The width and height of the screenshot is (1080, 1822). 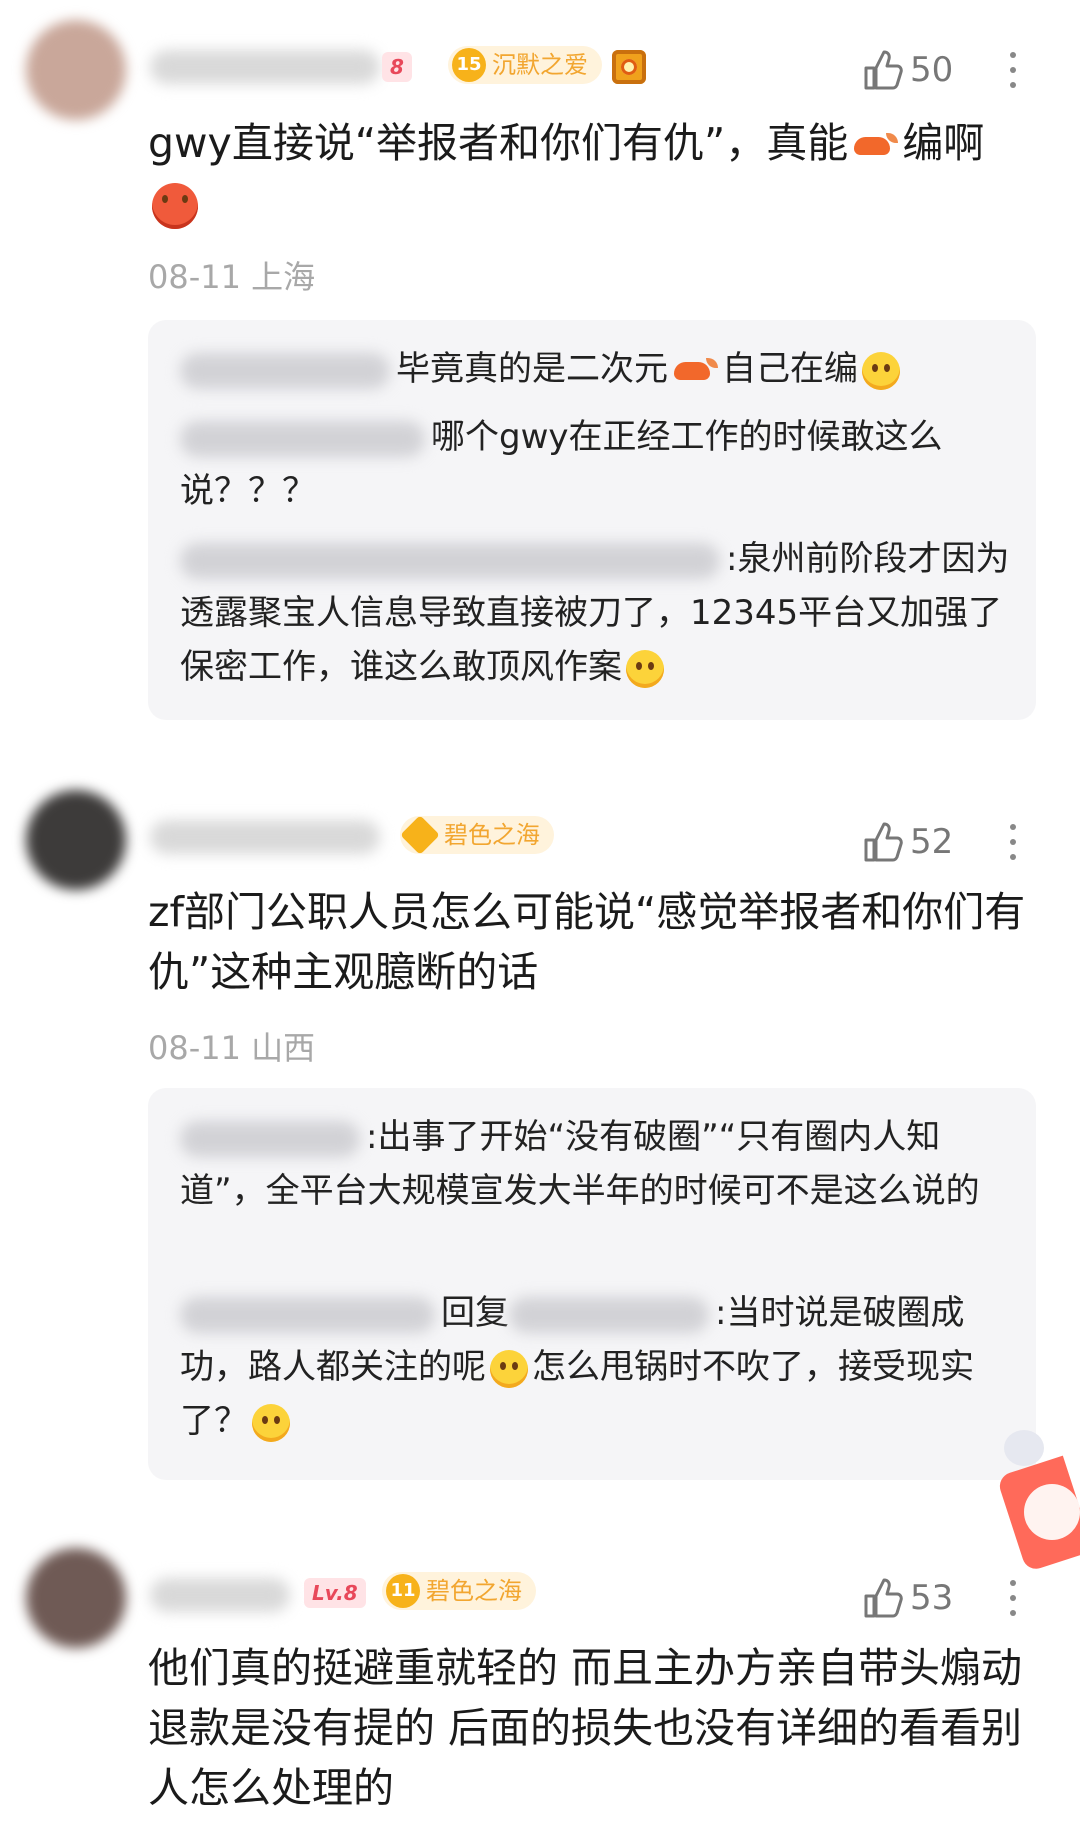 What do you see at coordinates (403, 1591) in the screenshot?
I see `fan-level: 11` at bounding box center [403, 1591].